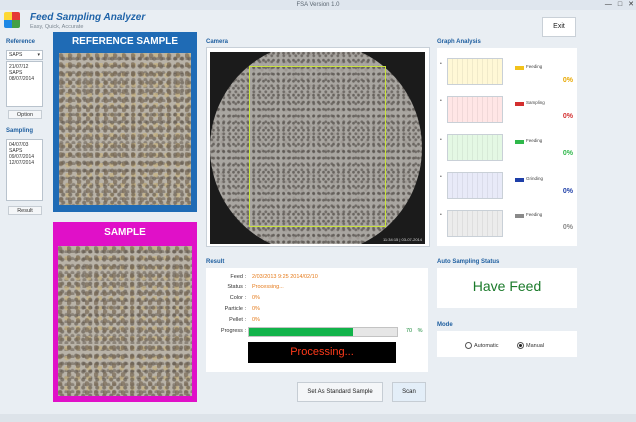 The image size is (636, 422). What do you see at coordinates (38, 55) in the screenshot?
I see `chevron-down-icon: ▾` at bounding box center [38, 55].